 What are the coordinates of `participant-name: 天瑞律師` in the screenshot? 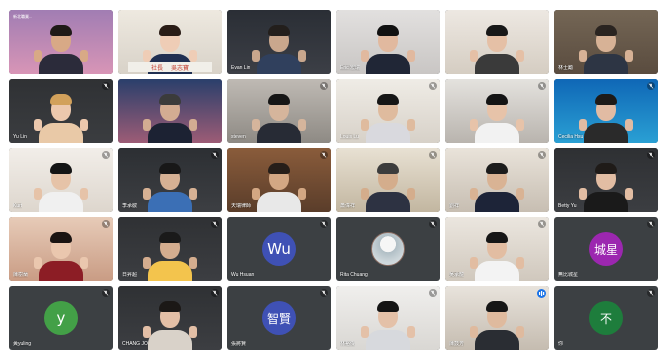 It's located at (241, 206).